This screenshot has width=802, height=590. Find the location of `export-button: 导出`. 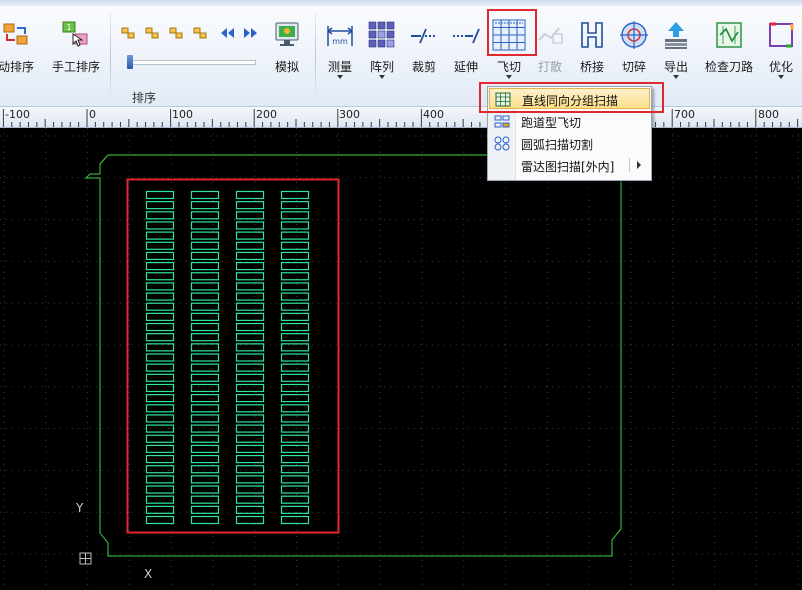

export-button: 导出 is located at coordinates (676, 49).